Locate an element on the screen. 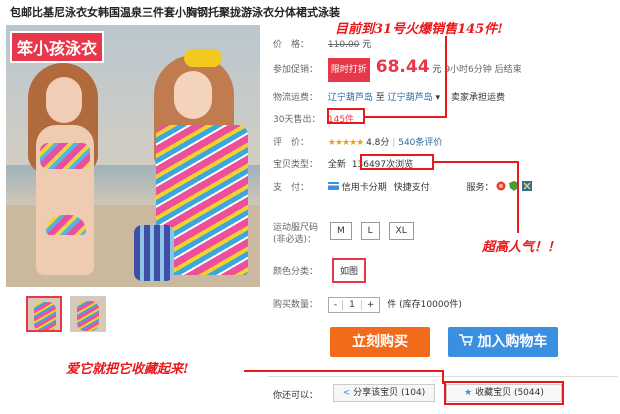 Image resolution: width=620 pixels, height=414 pixels. share-label: 你还可以： is located at coordinates (296, 396).